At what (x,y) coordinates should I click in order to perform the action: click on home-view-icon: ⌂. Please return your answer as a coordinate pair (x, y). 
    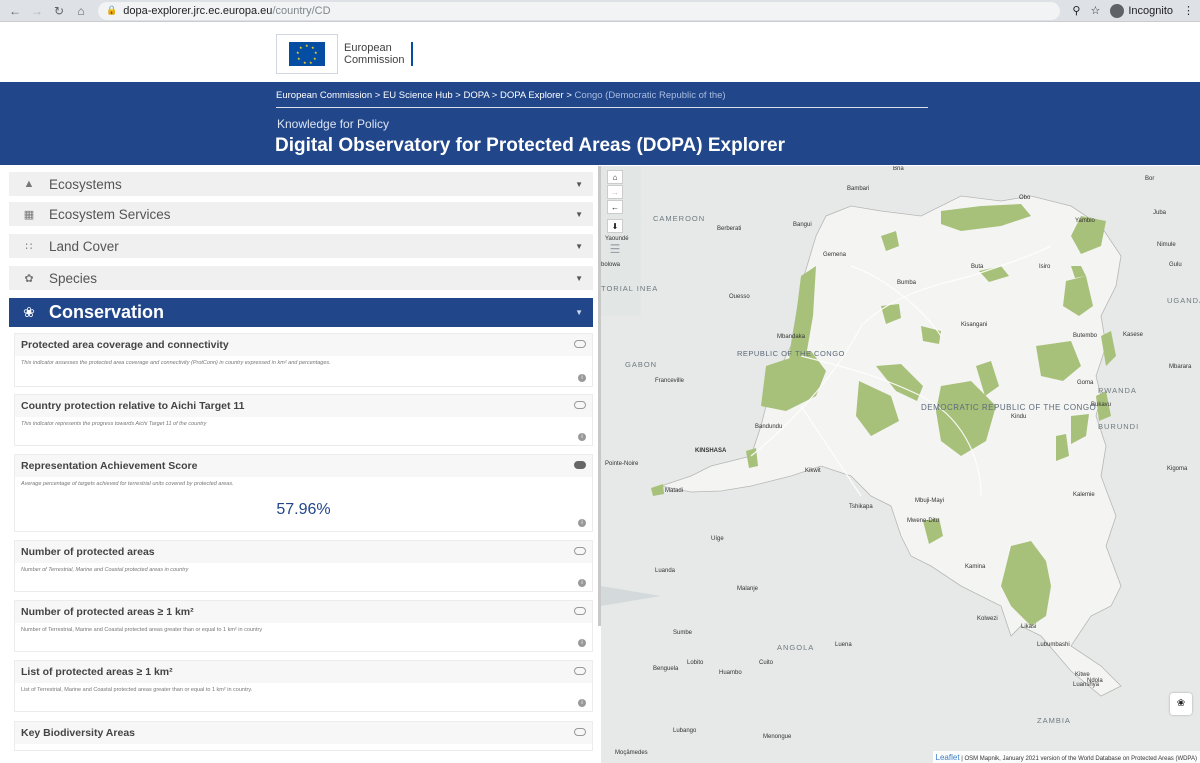
    Looking at the image, I should click on (615, 177).